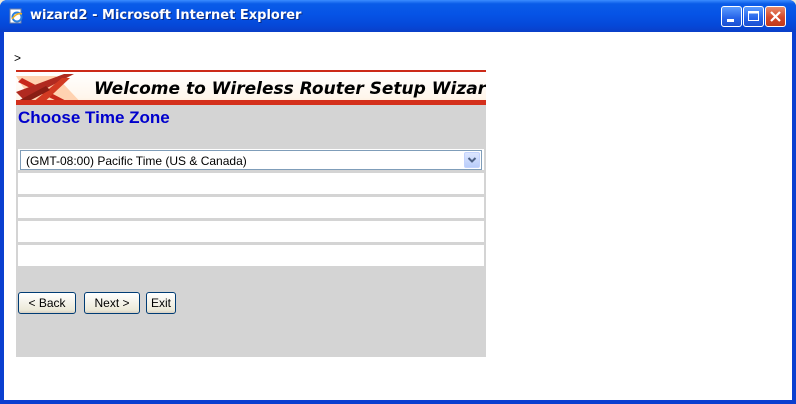  Describe the element at coordinates (775, 16) in the screenshot. I see `close-button` at that location.